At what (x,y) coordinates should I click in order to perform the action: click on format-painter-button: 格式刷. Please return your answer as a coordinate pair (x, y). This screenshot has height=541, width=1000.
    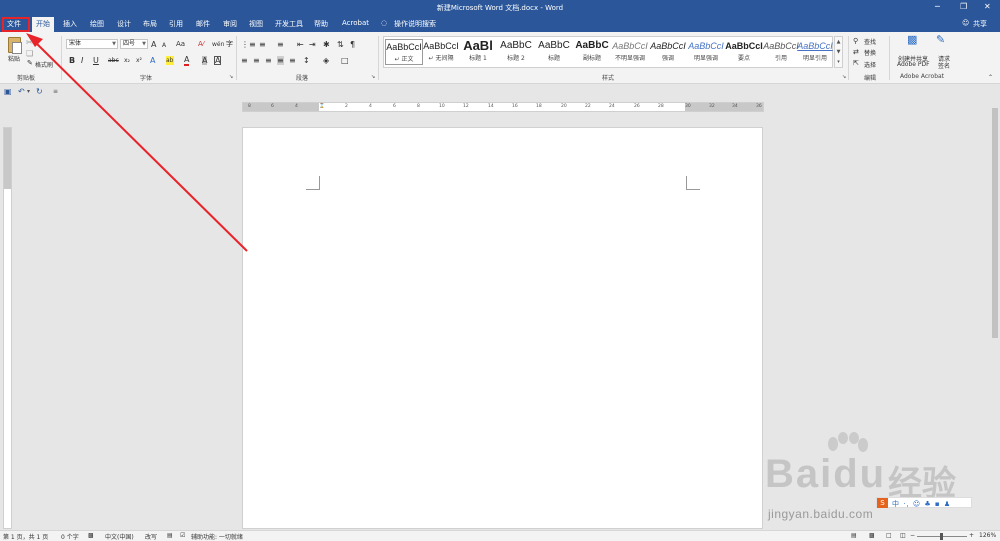
    Looking at the image, I should click on (44, 64).